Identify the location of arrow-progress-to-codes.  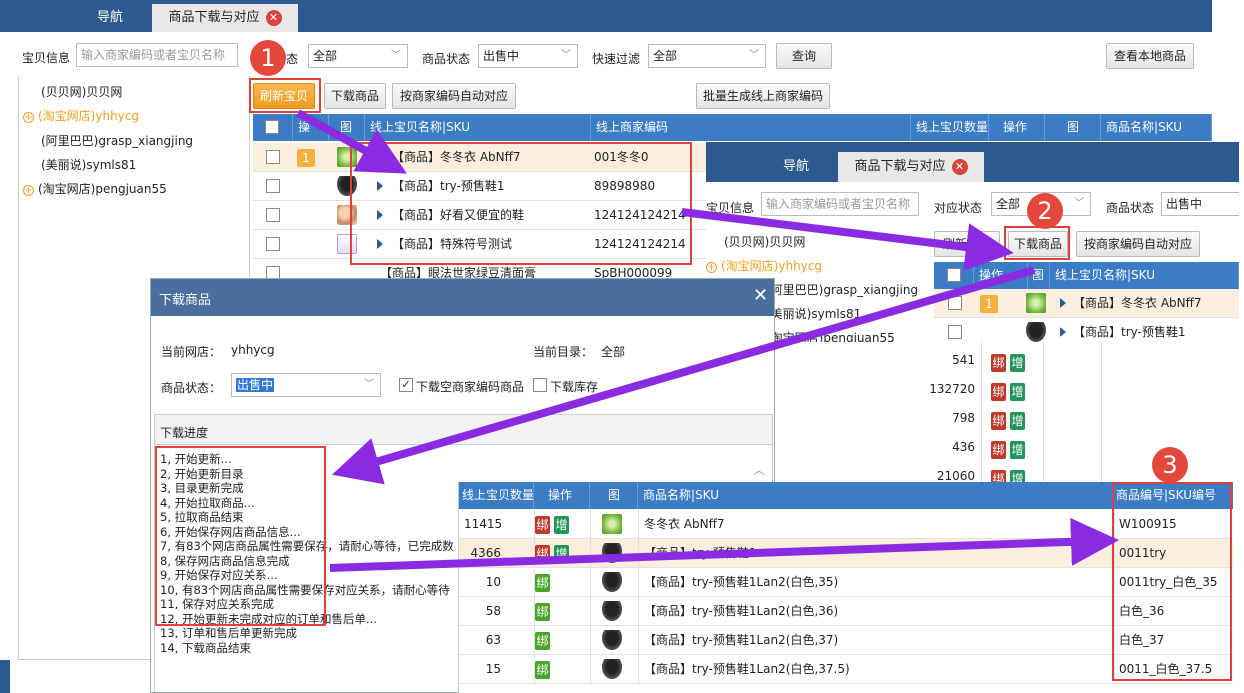
(724, 544).